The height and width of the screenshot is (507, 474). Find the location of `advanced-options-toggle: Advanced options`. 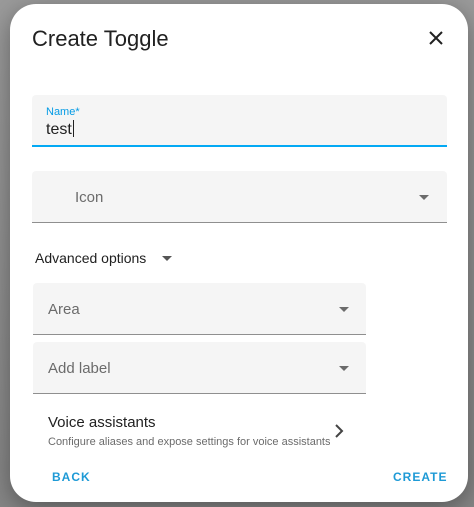

advanced-options-toggle: Advanced options is located at coordinates (104, 258).